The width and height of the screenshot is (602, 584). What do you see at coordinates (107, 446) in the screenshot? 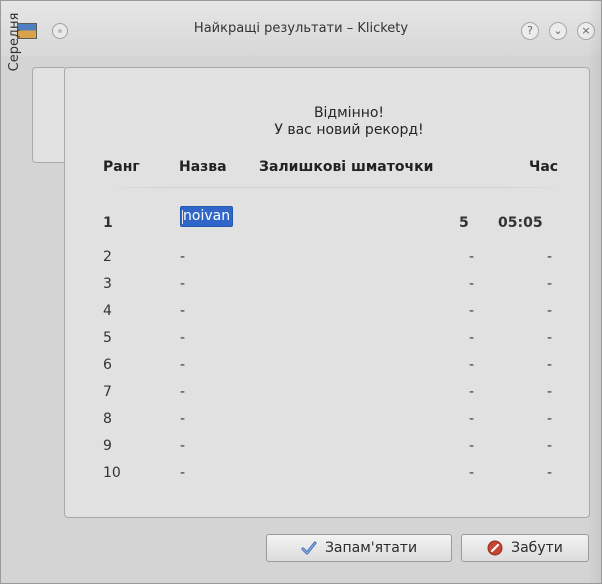
I see `rank-cell: 9` at bounding box center [107, 446].